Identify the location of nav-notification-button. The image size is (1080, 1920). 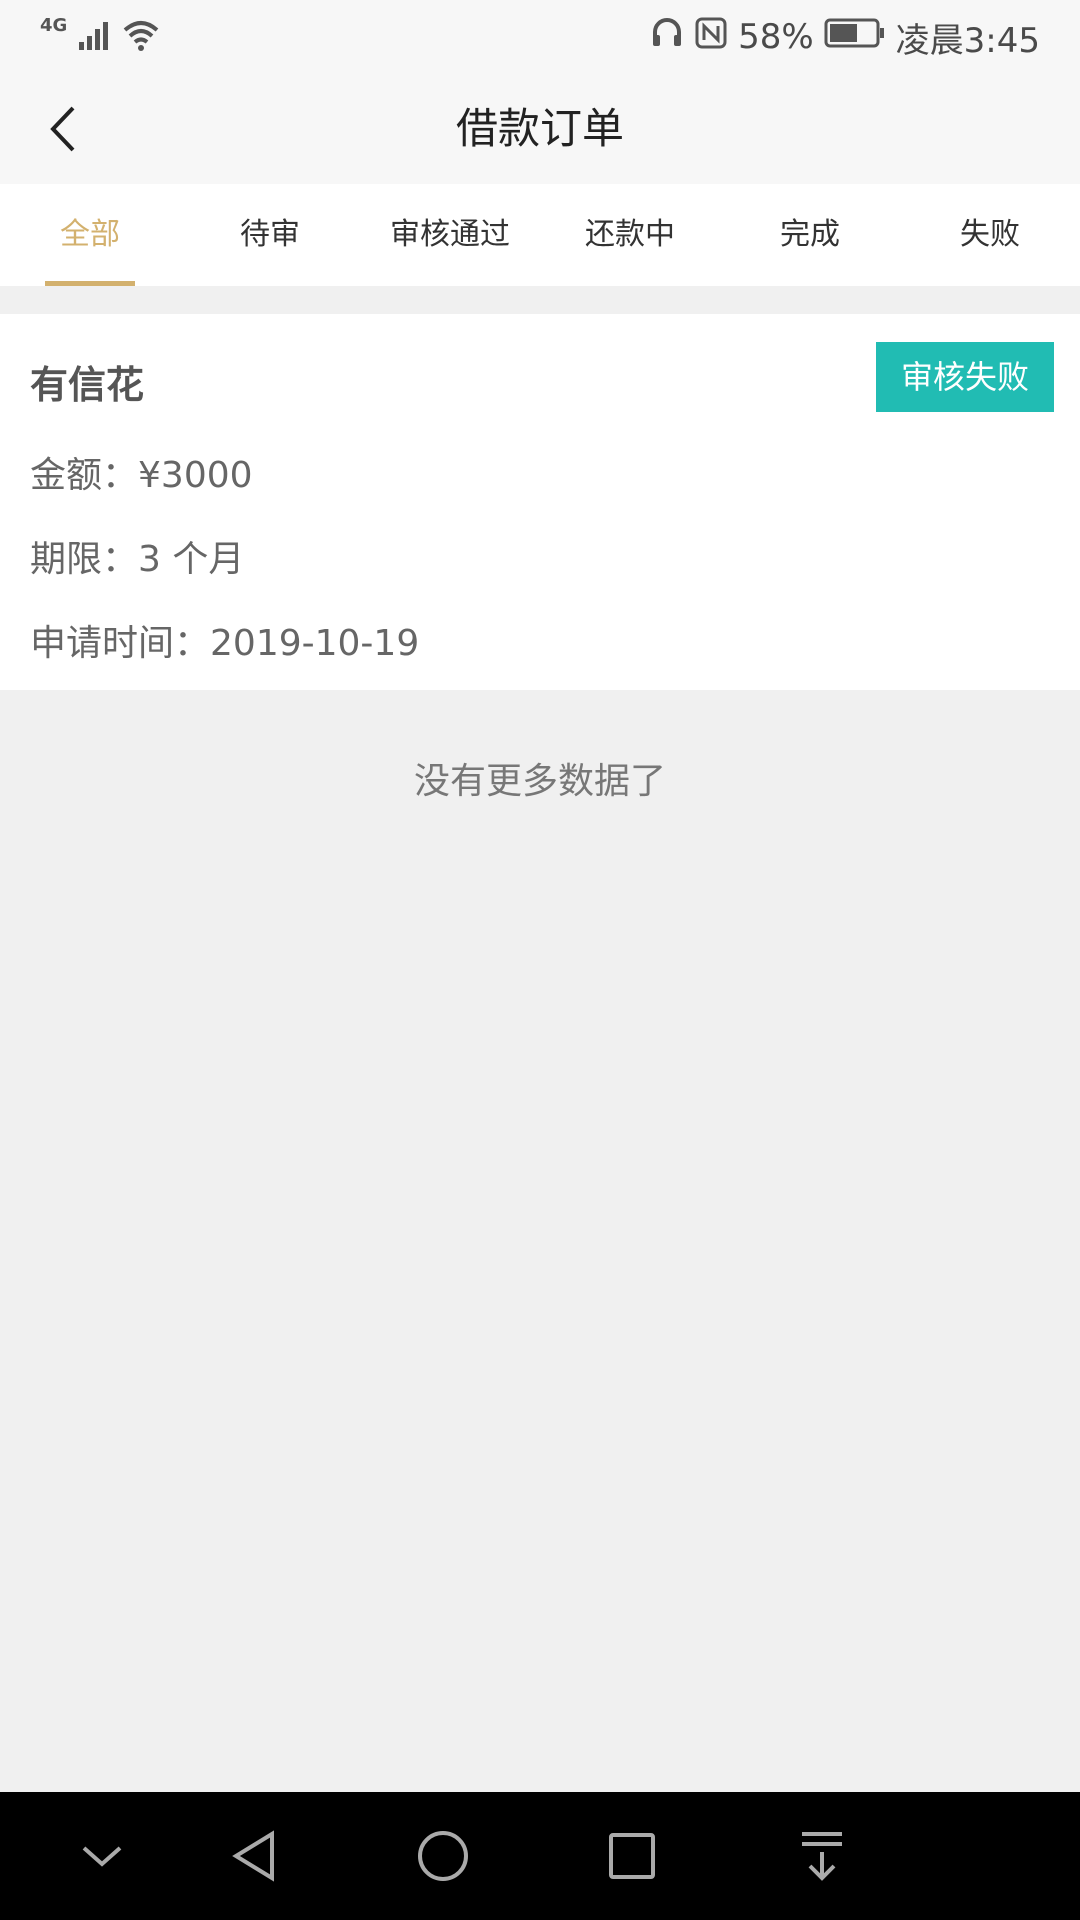
(822, 1856).